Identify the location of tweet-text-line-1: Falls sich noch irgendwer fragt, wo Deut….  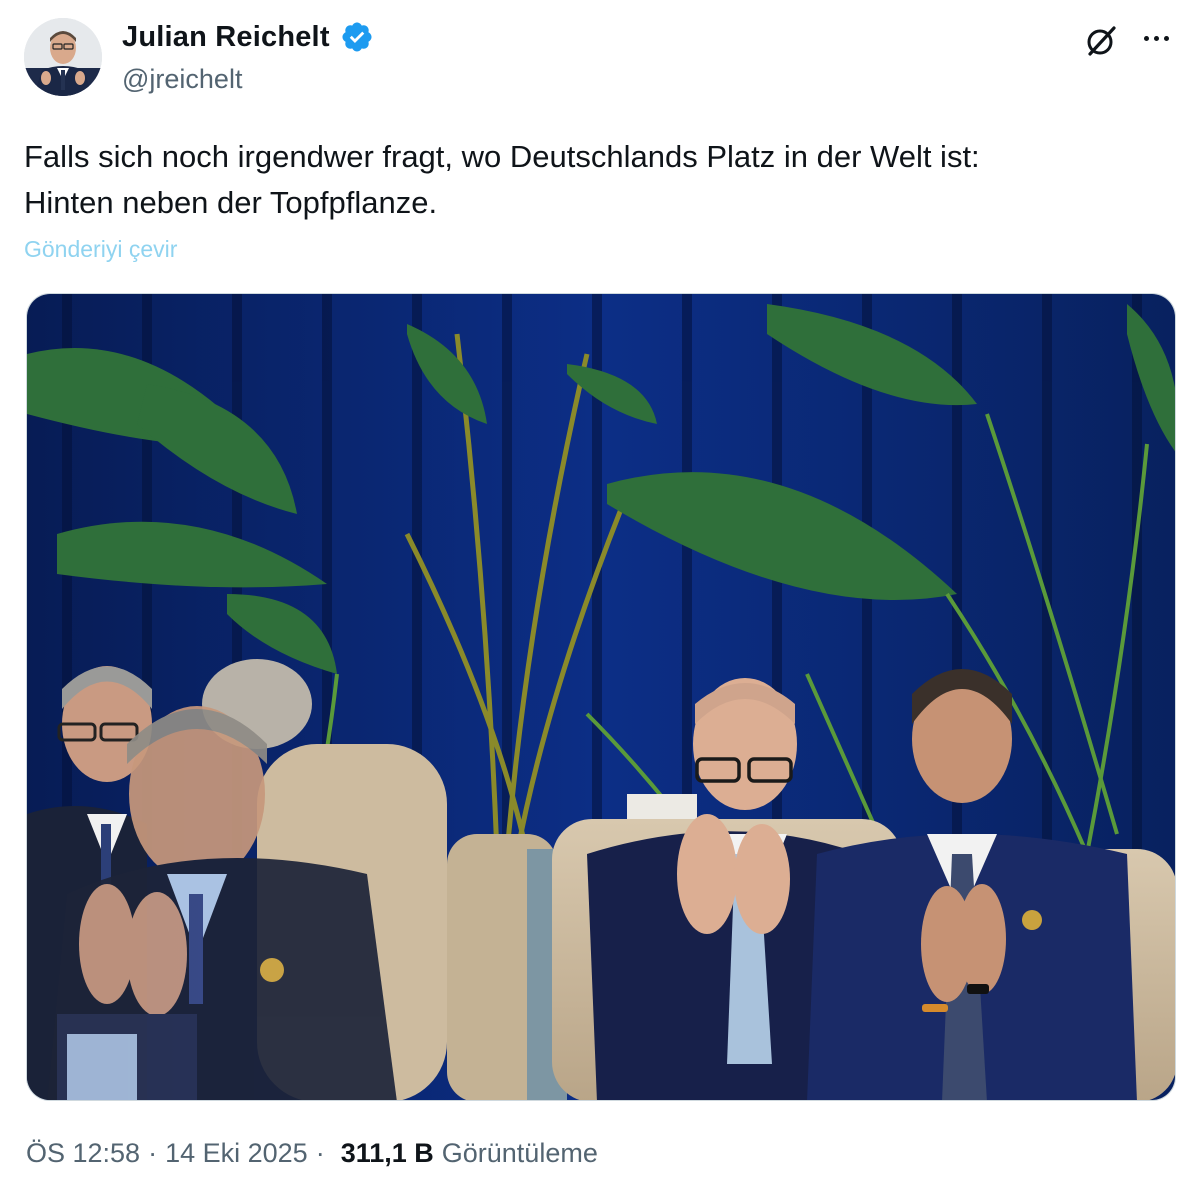
(502, 156).